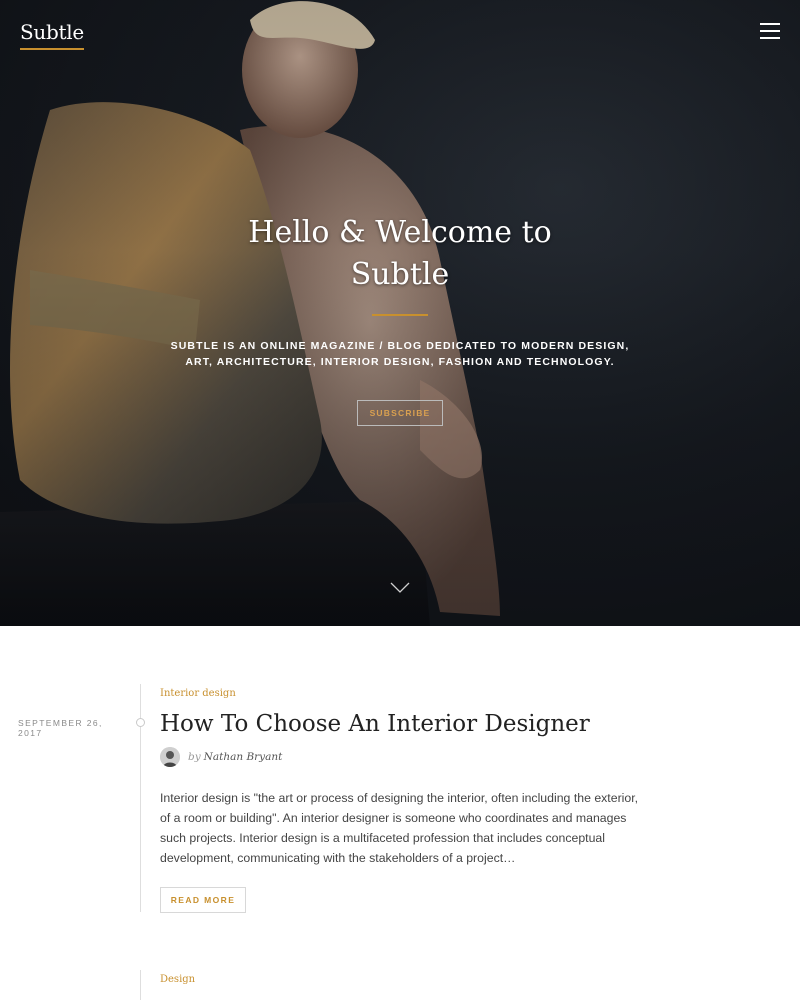 This screenshot has width=800, height=1000. What do you see at coordinates (203, 900) in the screenshot?
I see `read-more-button: READ MORE` at bounding box center [203, 900].